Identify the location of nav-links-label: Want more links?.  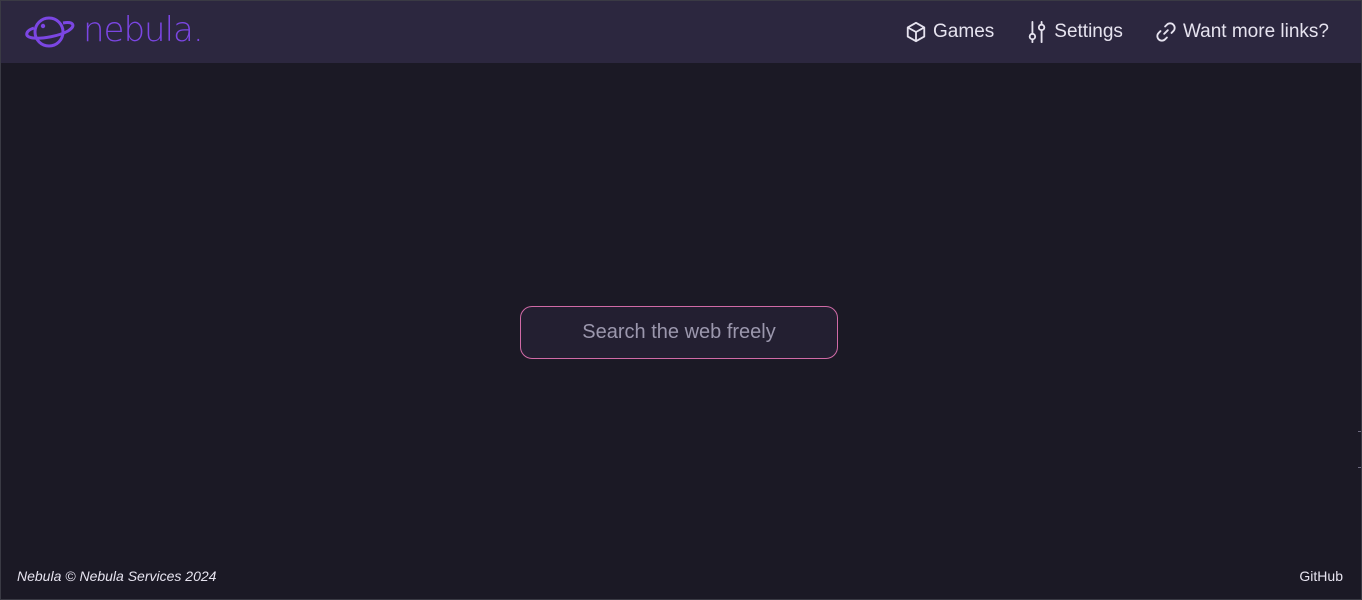
(1255, 31).